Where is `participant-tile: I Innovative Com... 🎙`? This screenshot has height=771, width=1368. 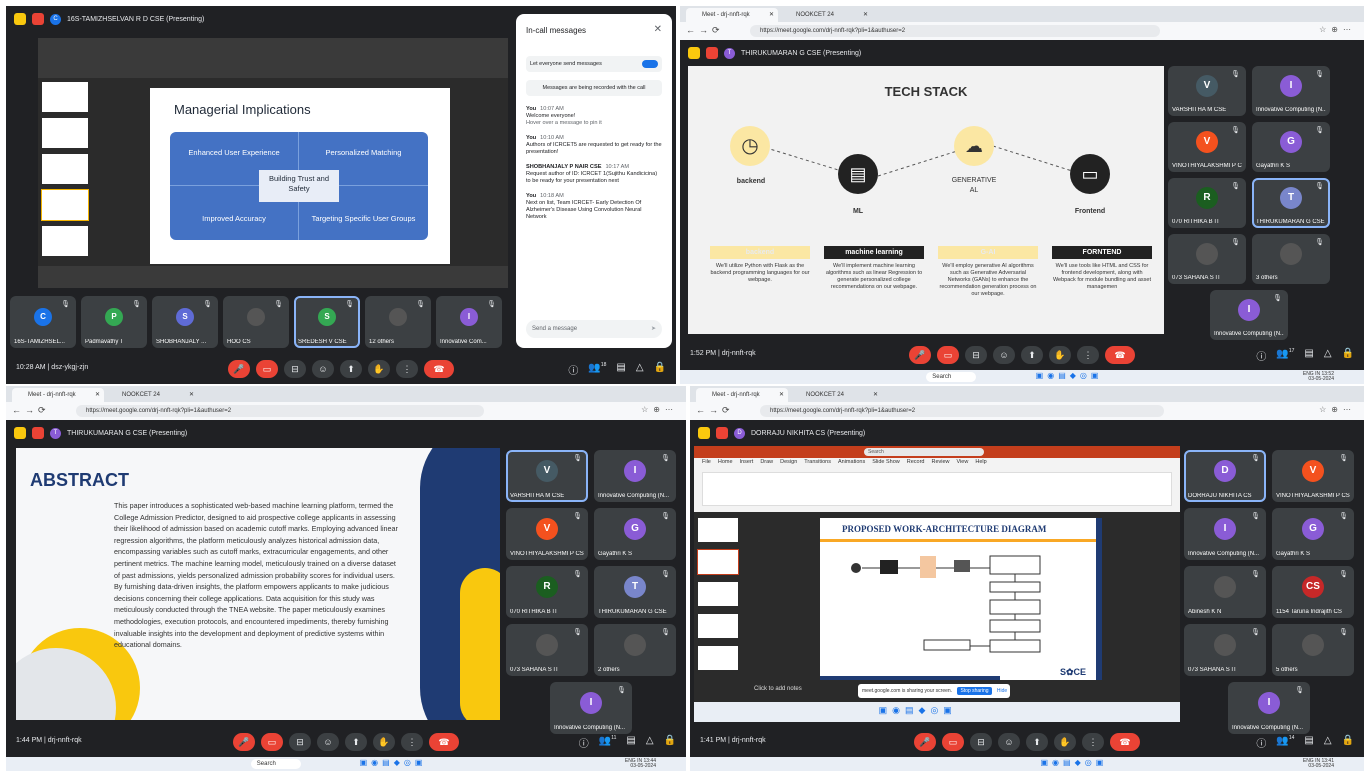
participant-tile: I Innovative Com... 🎙 is located at coordinates (469, 322).